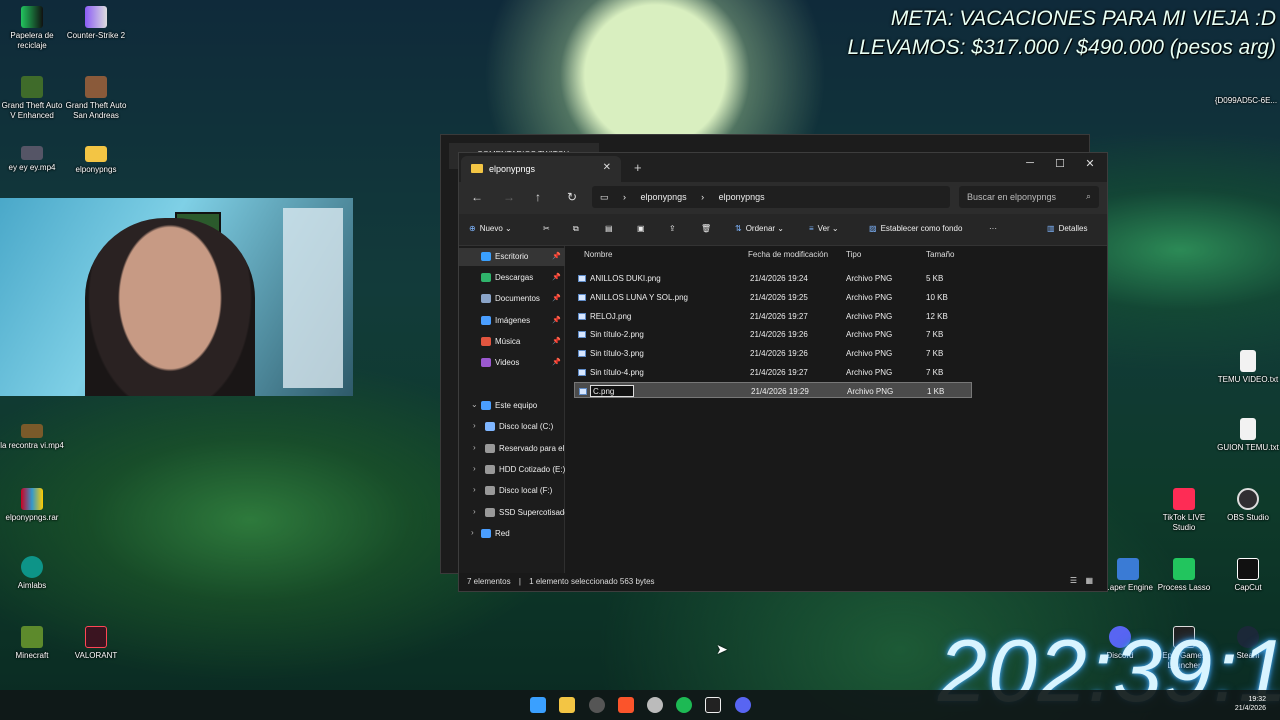 This screenshot has width=1280, height=720. Describe the element at coordinates (538, 705) in the screenshot. I see `start-windows-icon` at that location.